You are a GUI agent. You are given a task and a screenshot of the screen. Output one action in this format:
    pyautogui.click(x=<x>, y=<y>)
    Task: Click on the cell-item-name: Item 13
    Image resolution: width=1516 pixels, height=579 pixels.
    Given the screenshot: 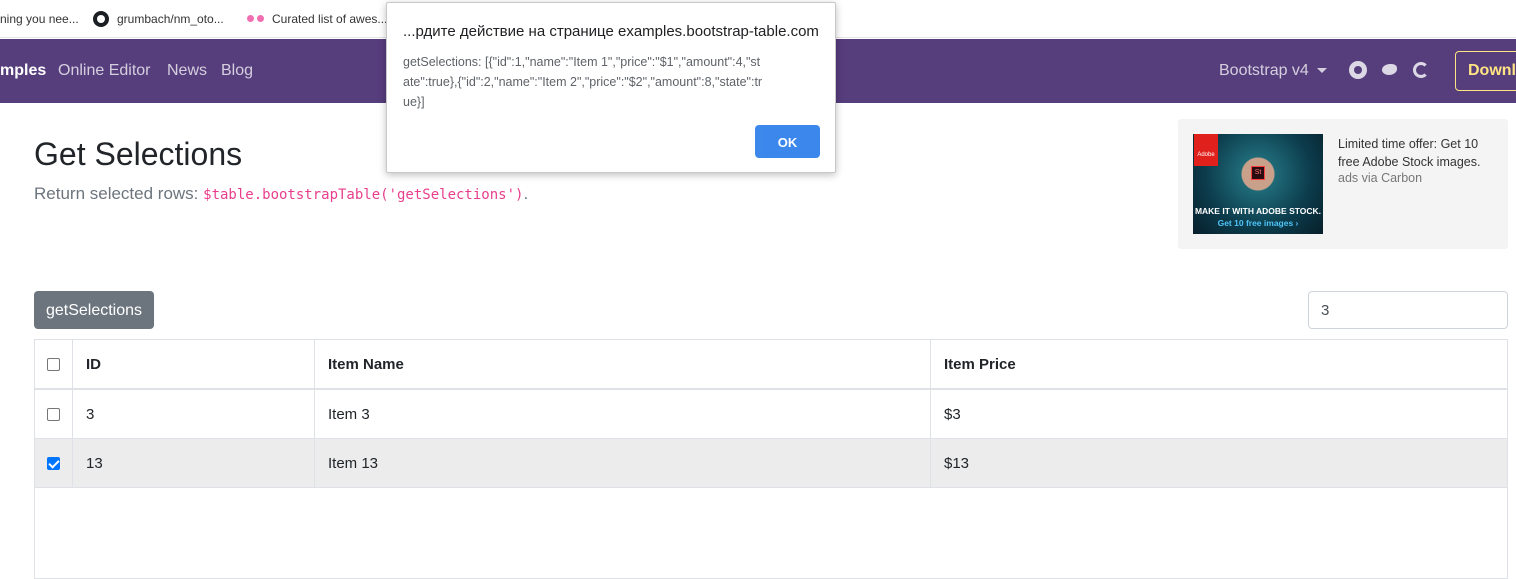 What is the action you would take?
    pyautogui.click(x=623, y=463)
    